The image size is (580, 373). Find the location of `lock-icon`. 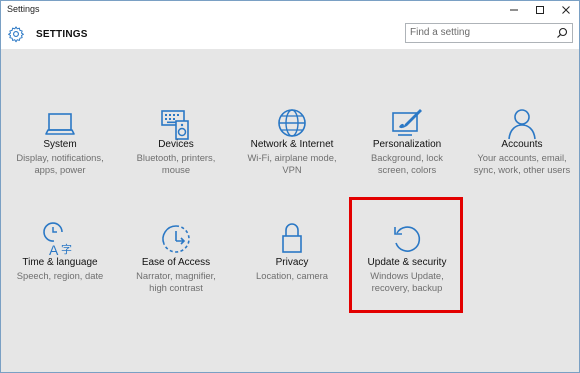

lock-icon is located at coordinates (292, 238).